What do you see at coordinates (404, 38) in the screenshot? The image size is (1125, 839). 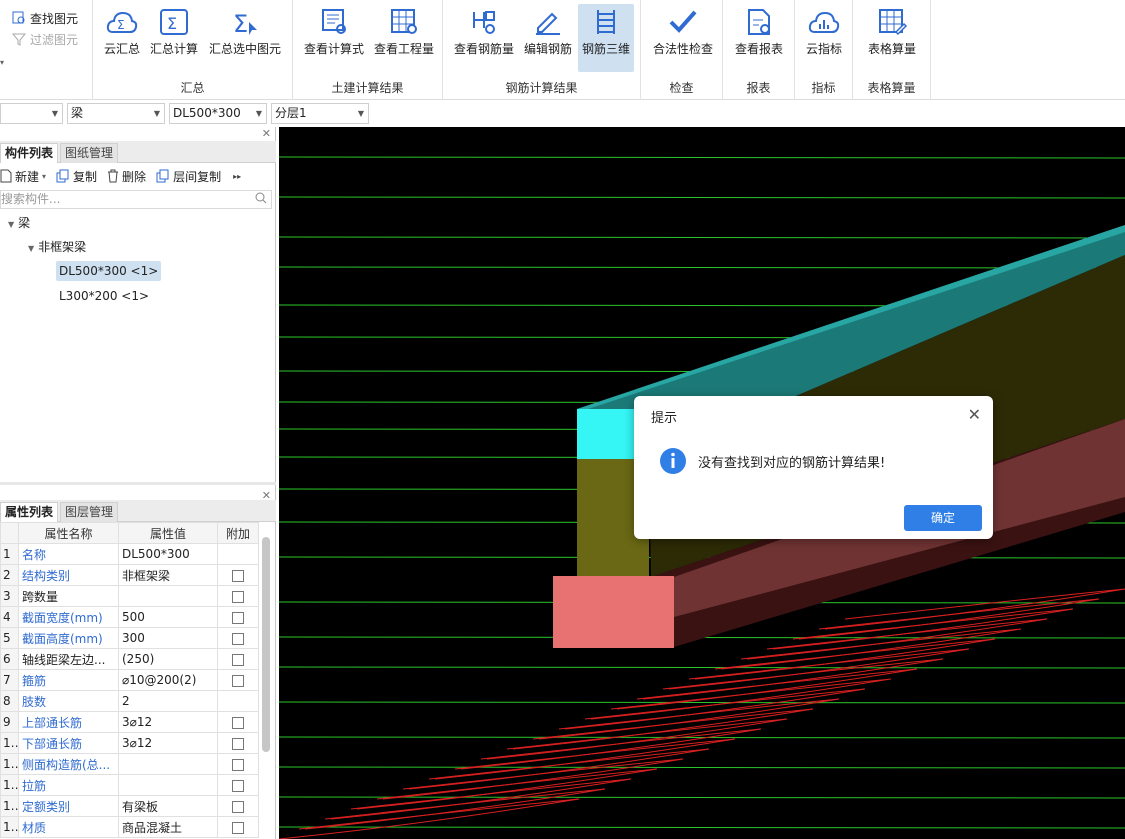 I see `view-quantity-button: 查看工程量` at bounding box center [404, 38].